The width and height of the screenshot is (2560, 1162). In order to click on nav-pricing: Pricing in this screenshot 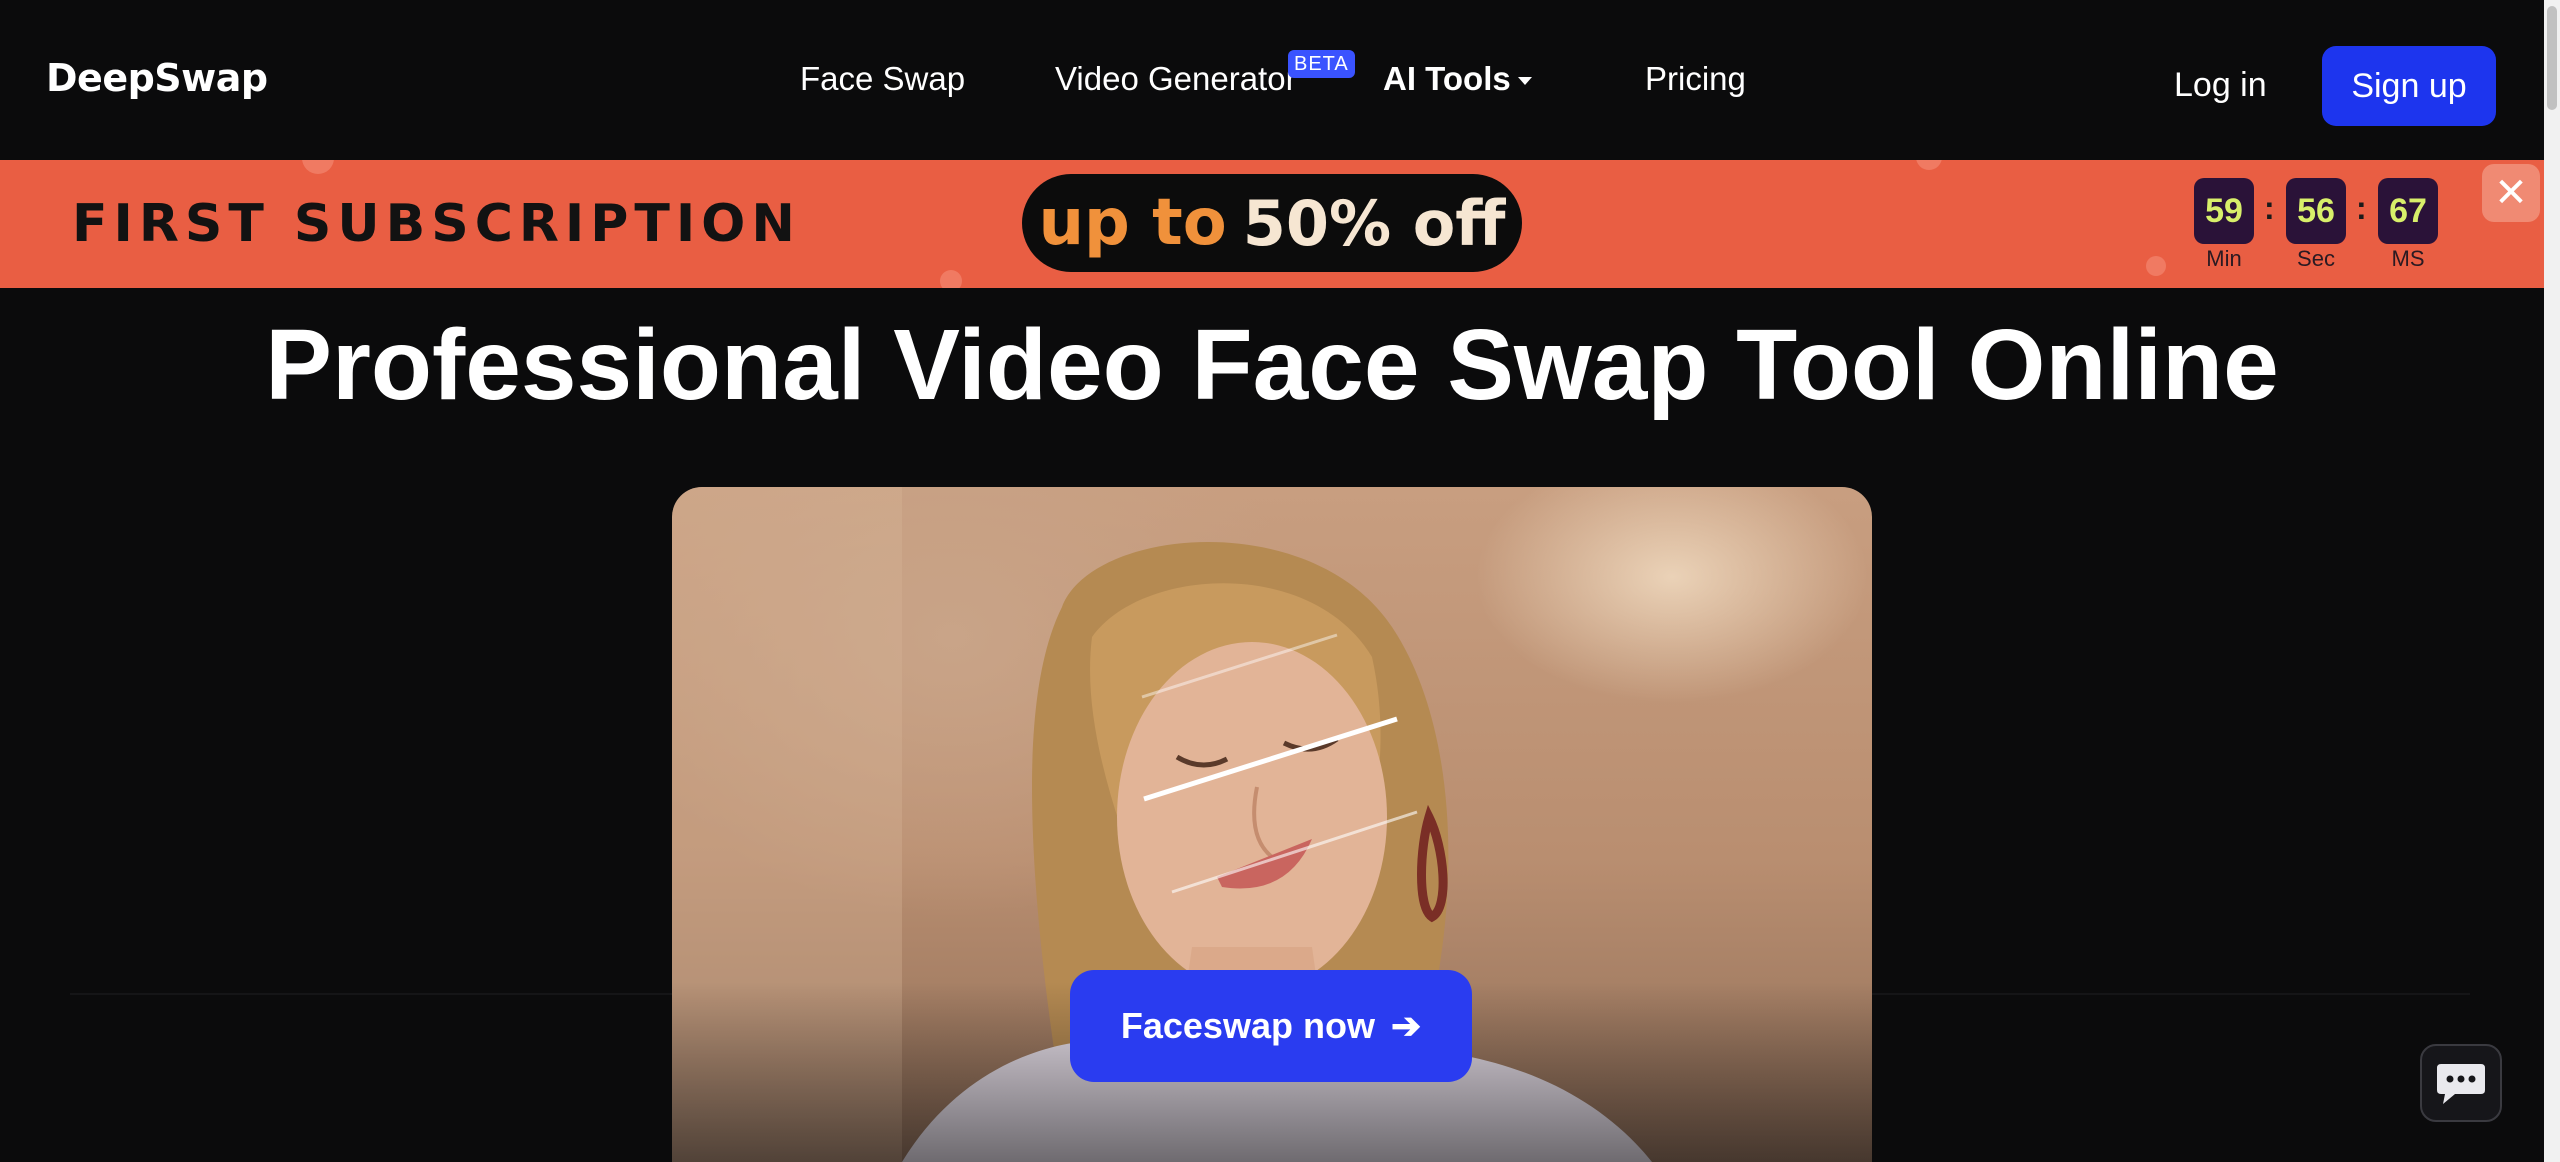, I will do `click(1695, 79)`.